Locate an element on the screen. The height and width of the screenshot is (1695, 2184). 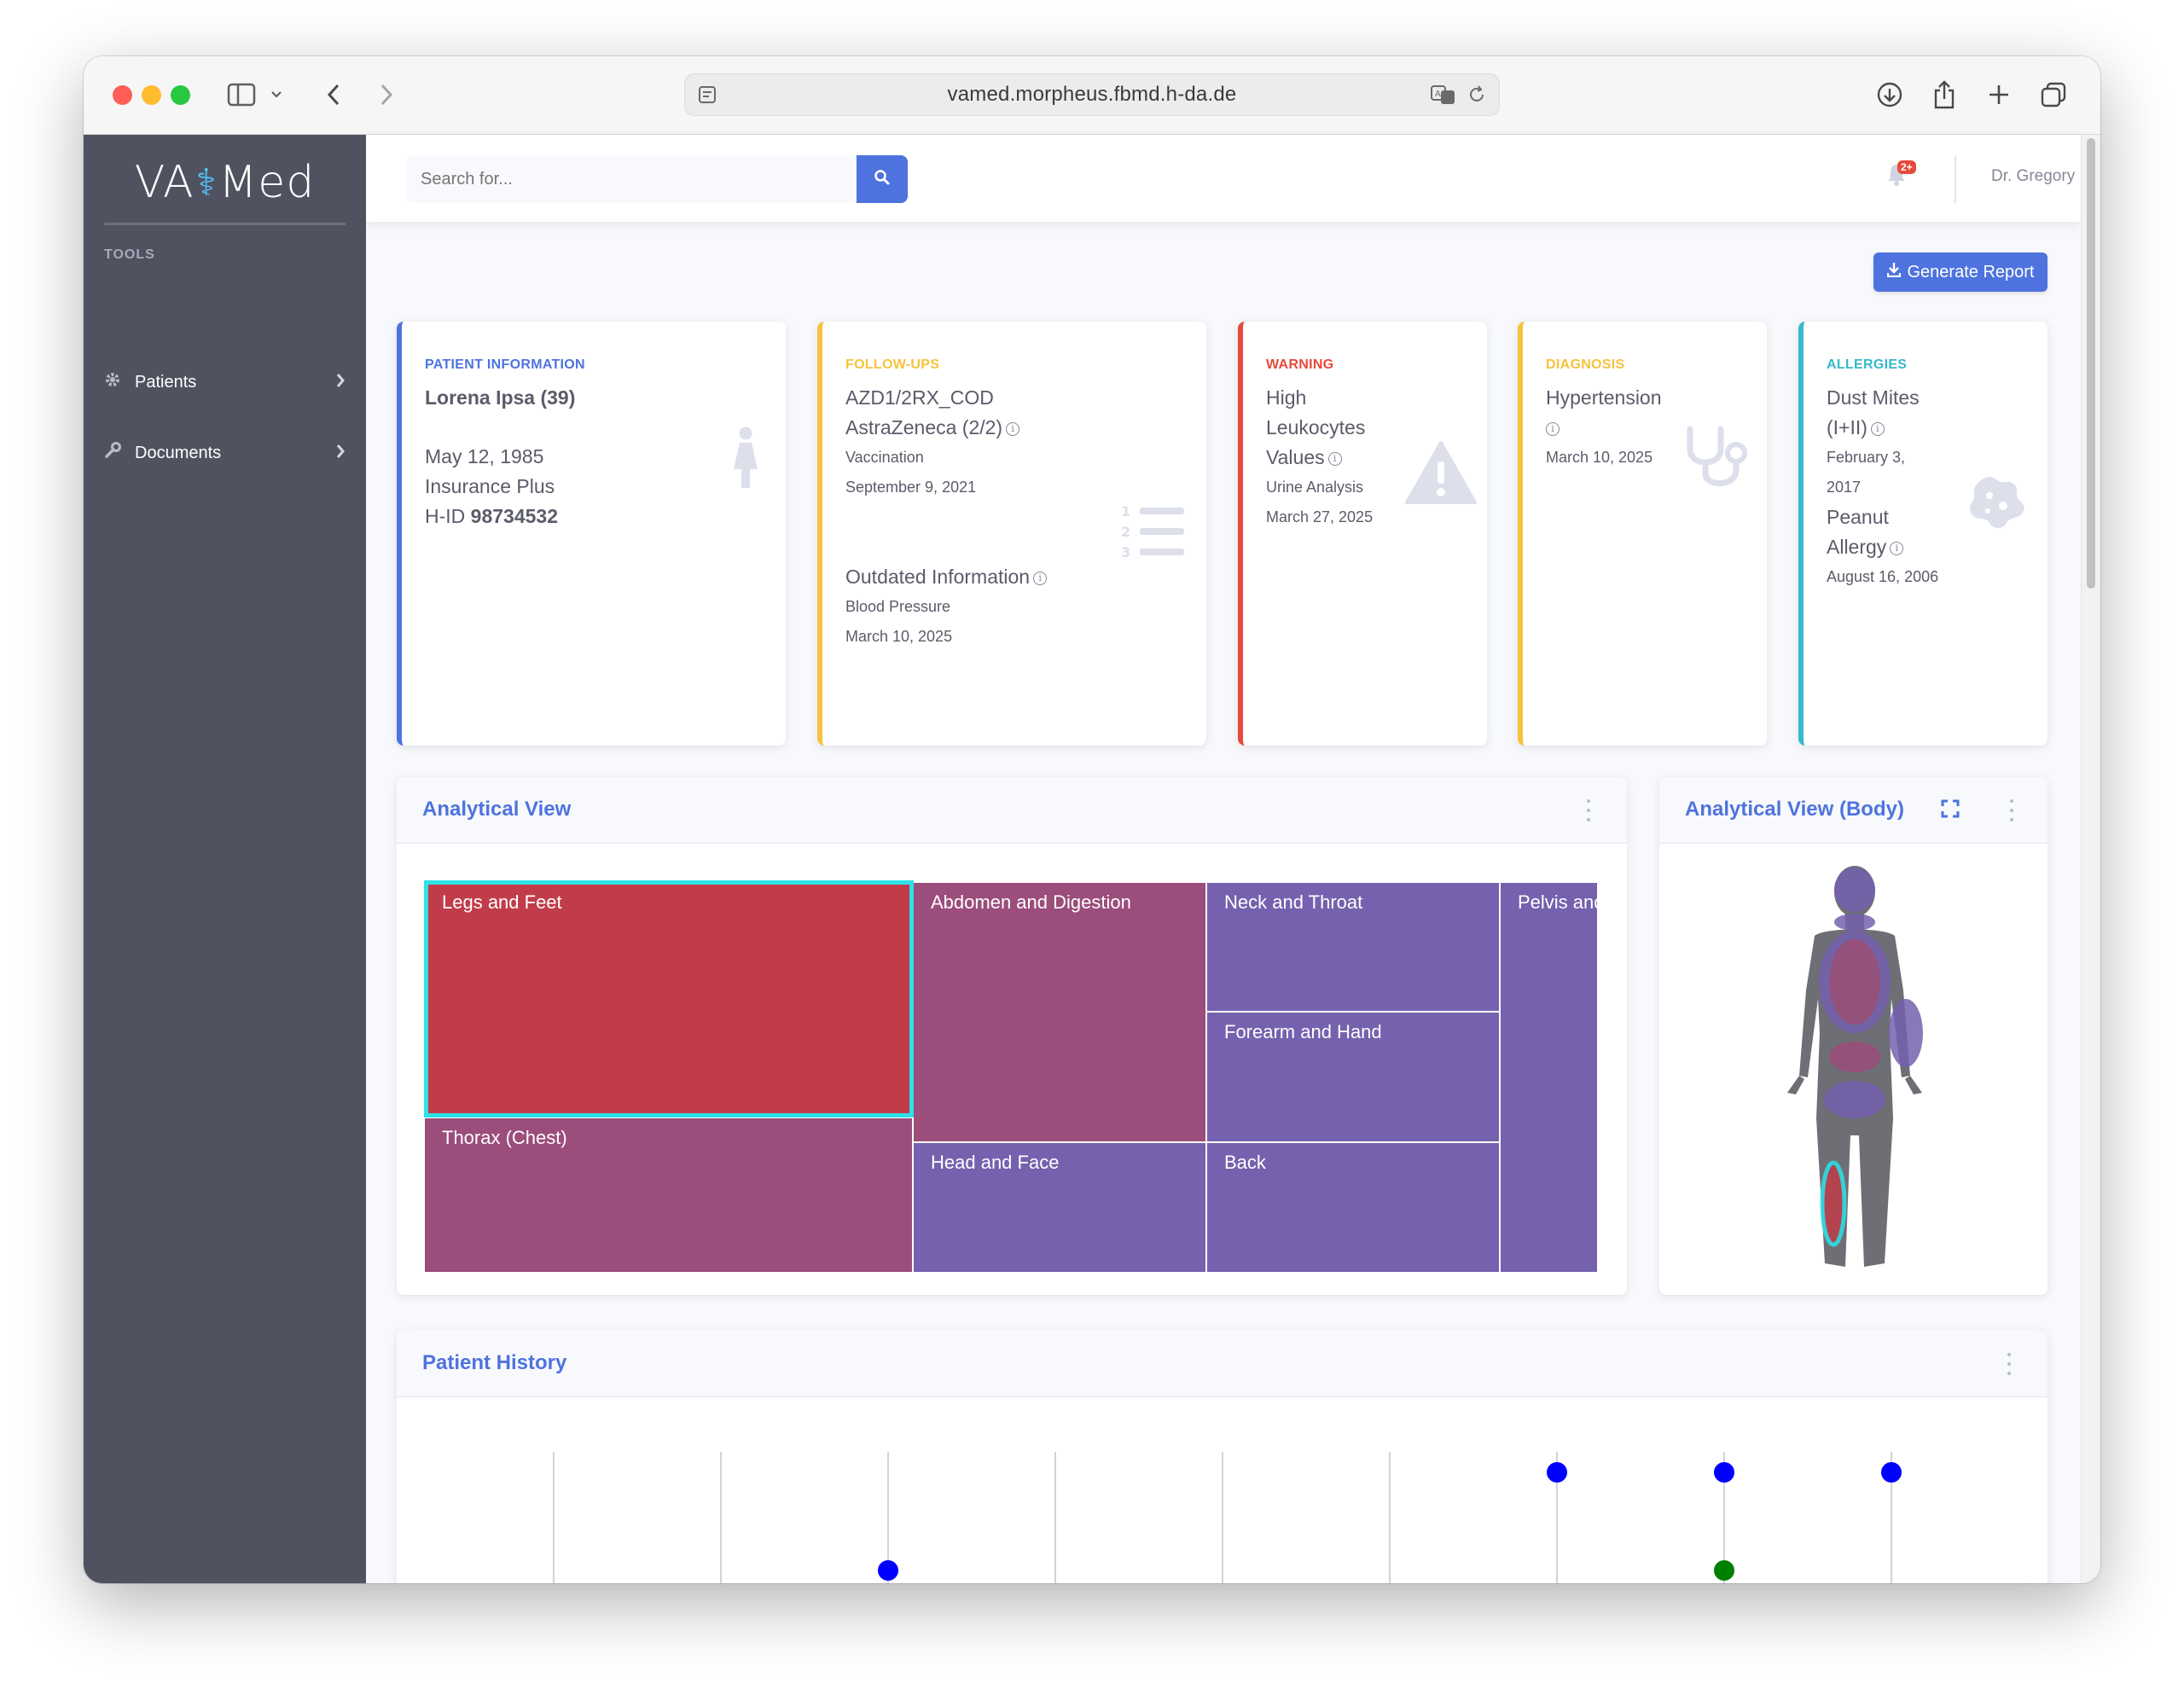
allergy-title-line2: (I+II) i is located at coordinates (1882, 428).